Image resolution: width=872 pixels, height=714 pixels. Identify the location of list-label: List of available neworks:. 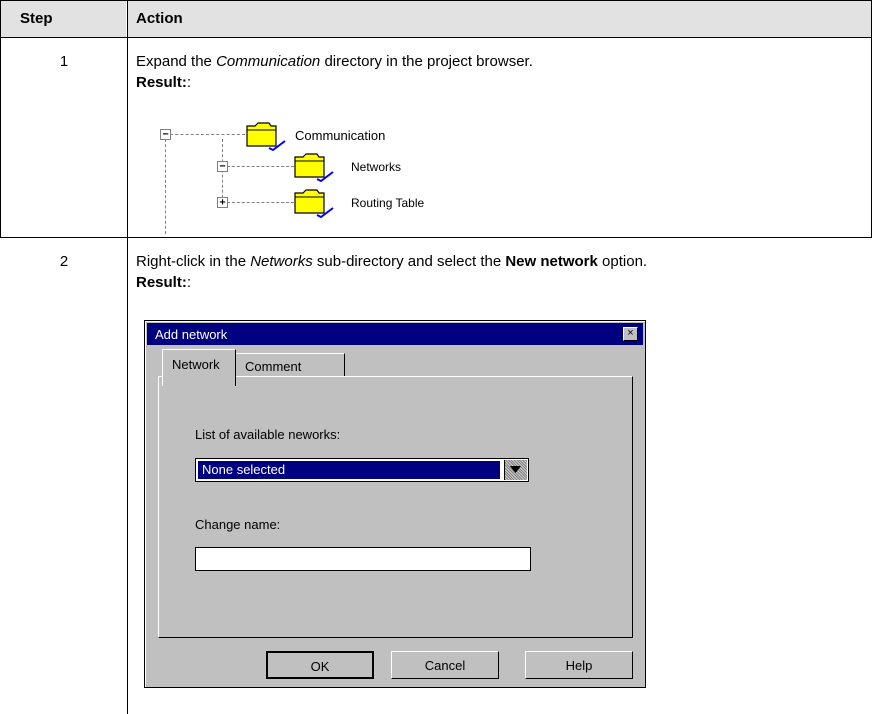
(268, 434).